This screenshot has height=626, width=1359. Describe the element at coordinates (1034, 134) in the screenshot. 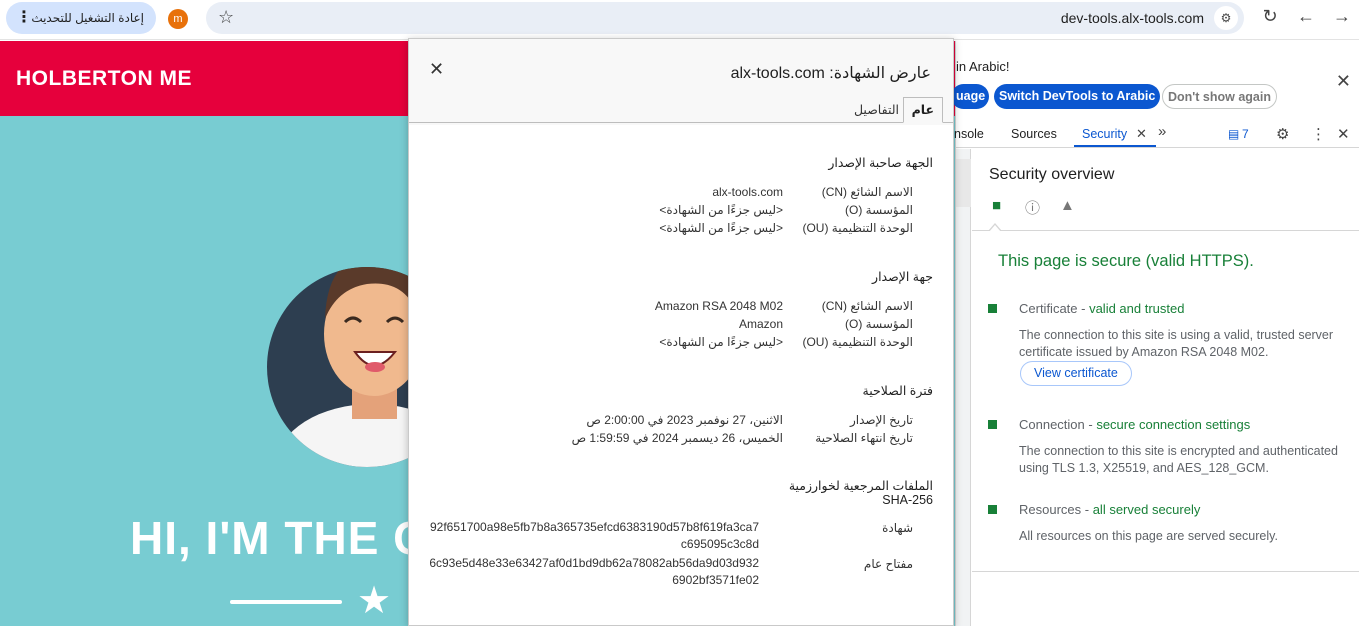

I see `tab-sources: Sources` at that location.